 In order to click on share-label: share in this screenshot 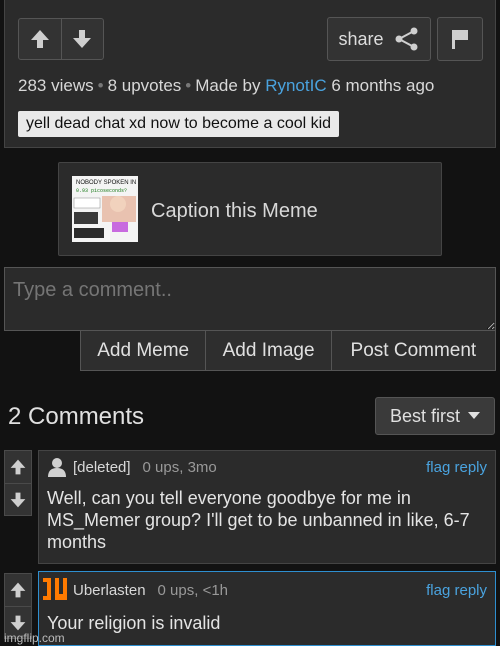, I will do `click(361, 38)`.